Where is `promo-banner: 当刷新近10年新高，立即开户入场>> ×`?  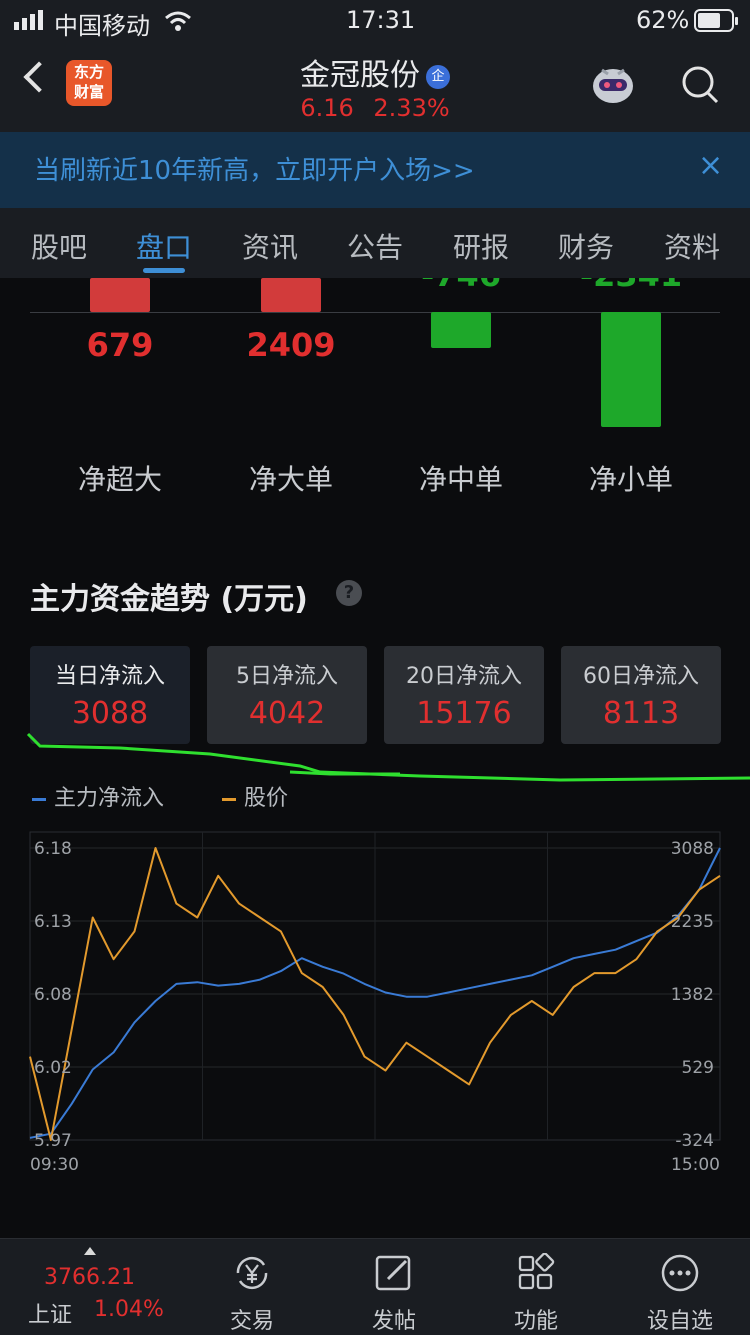
promo-banner: 当刷新近10年新高，立即开户入场>> × is located at coordinates (375, 170).